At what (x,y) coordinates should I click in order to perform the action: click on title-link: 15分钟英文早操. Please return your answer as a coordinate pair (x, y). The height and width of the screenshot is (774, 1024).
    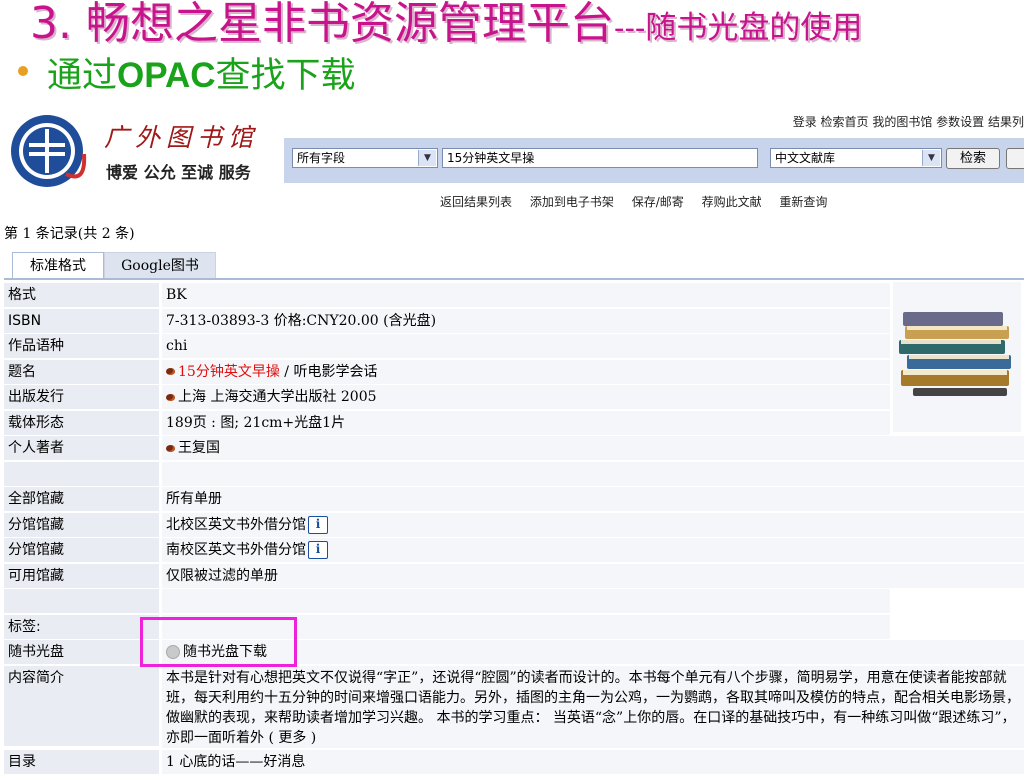
    Looking at the image, I should click on (229, 372).